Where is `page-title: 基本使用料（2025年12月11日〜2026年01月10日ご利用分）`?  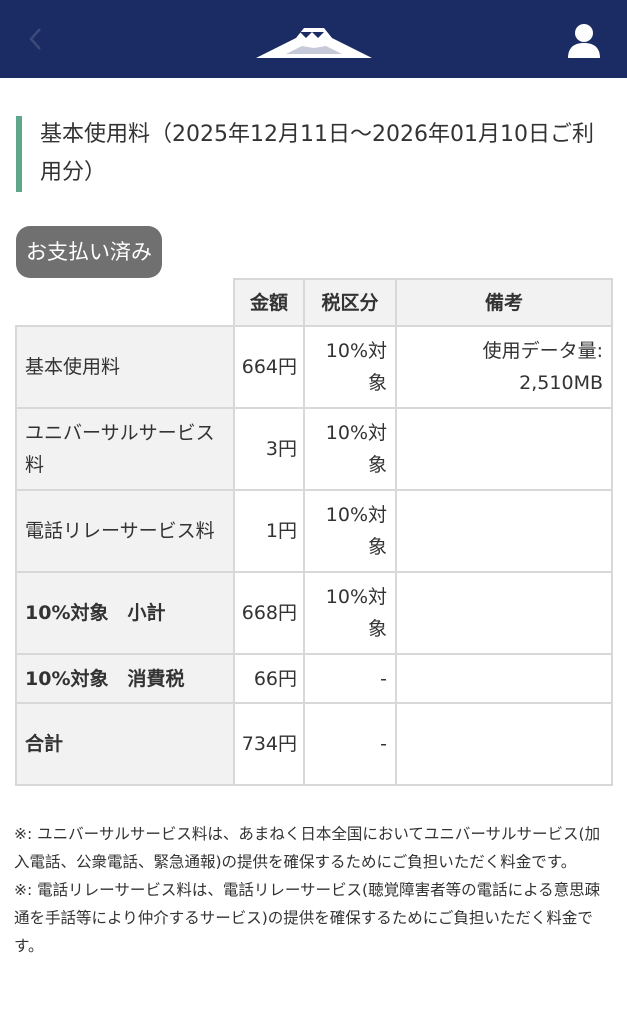 page-title: 基本使用料（2025年12月11日〜2026年01月10日ご利用分） is located at coordinates (317, 153).